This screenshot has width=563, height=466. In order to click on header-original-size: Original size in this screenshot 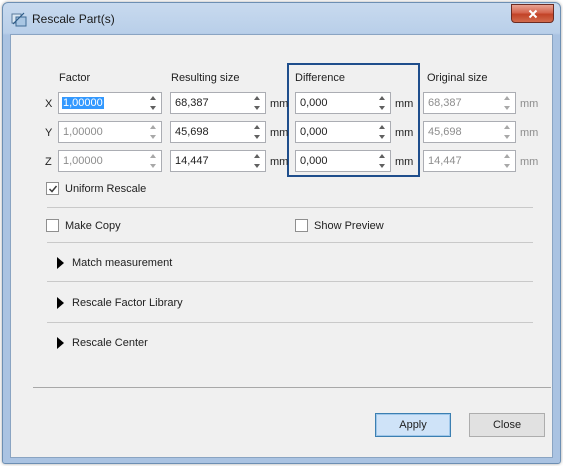, I will do `click(457, 78)`.